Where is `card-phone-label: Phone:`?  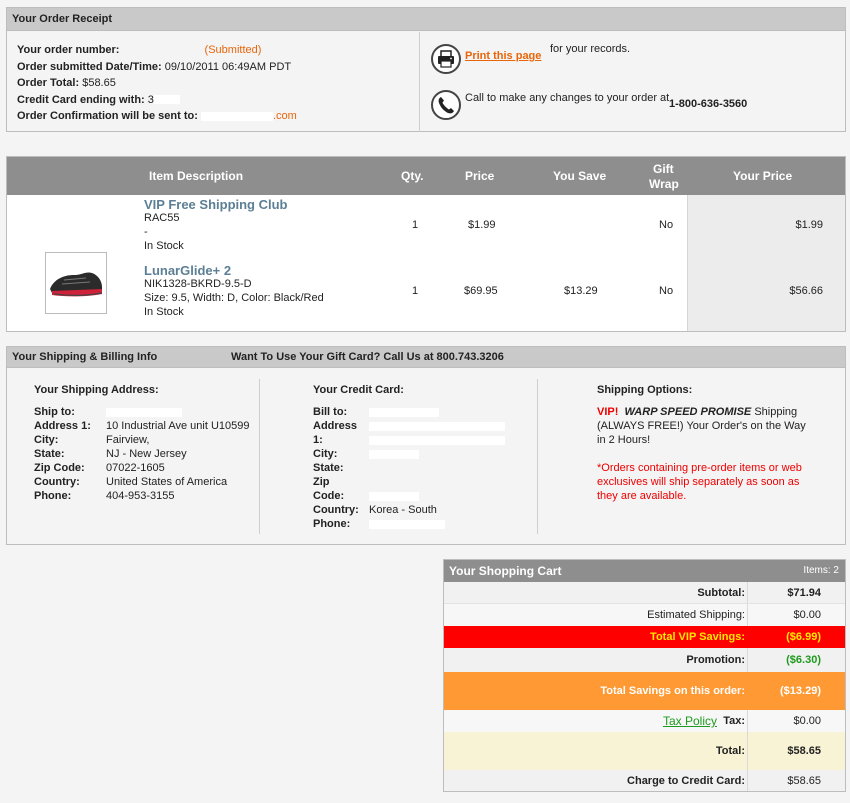 card-phone-label: Phone: is located at coordinates (332, 524).